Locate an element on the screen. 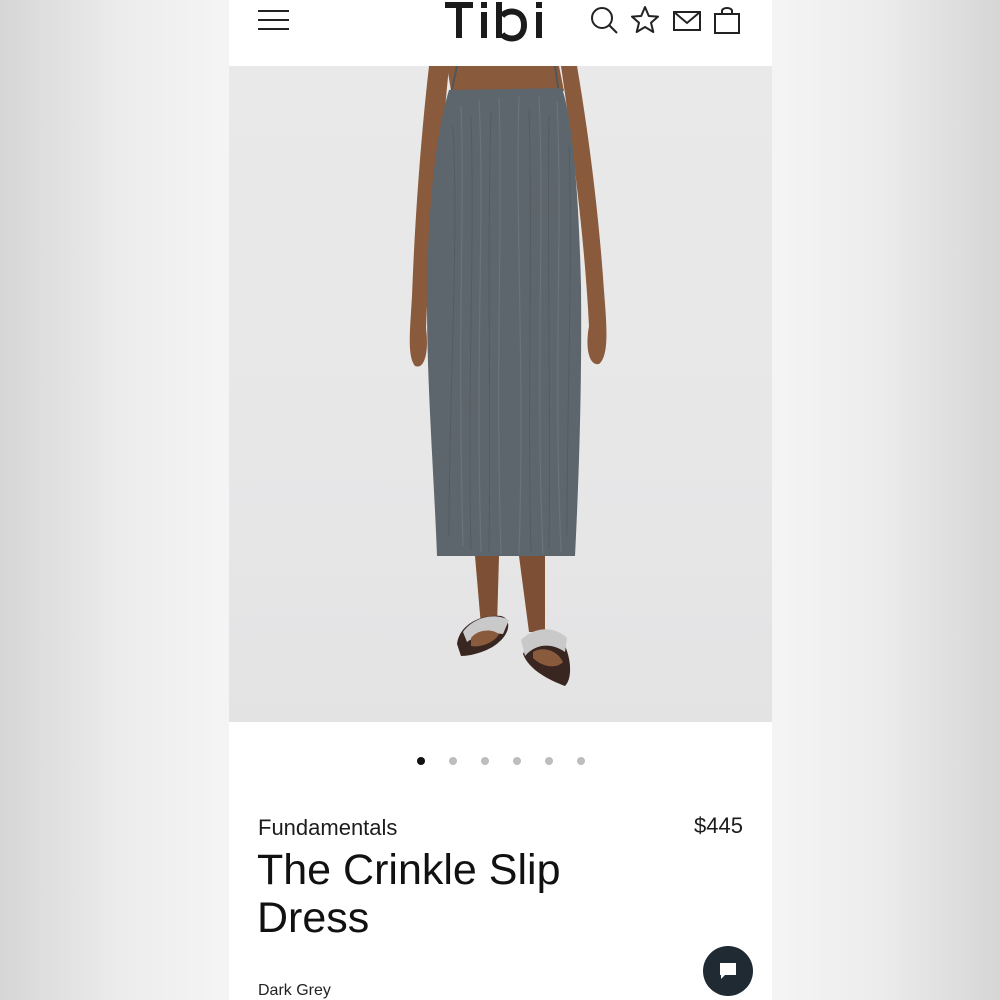 Image resolution: width=1000 pixels, height=1000 pixels. chat-button is located at coordinates (728, 971).